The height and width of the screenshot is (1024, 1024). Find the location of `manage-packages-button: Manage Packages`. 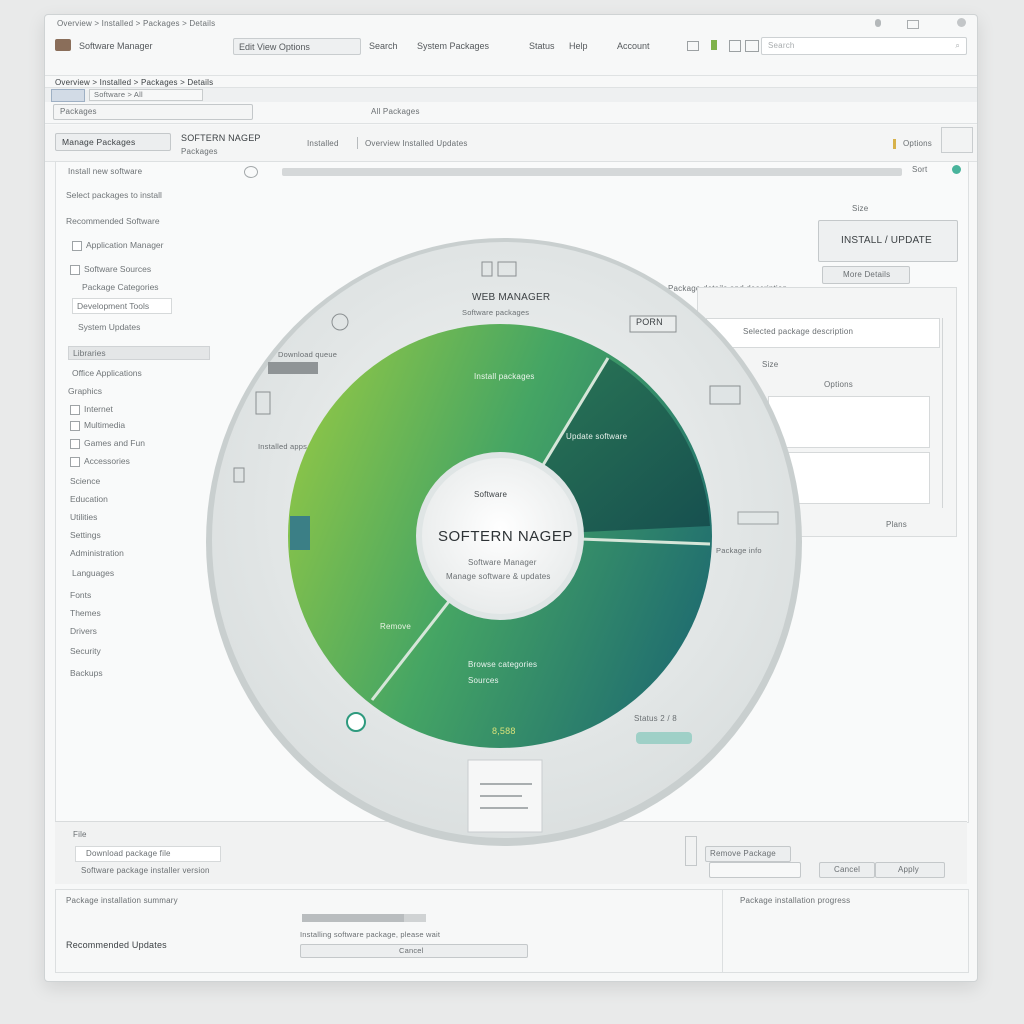

manage-packages-button: Manage Packages is located at coordinates (113, 142).